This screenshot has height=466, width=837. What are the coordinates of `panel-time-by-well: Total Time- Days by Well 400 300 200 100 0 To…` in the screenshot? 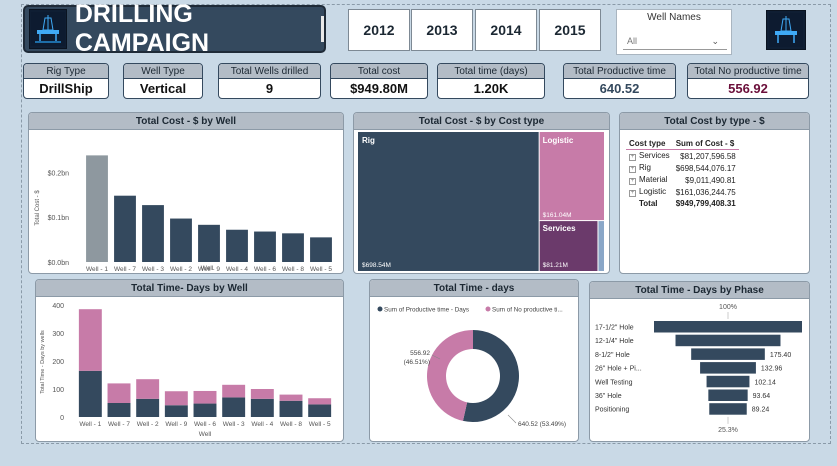 It's located at (189, 360).